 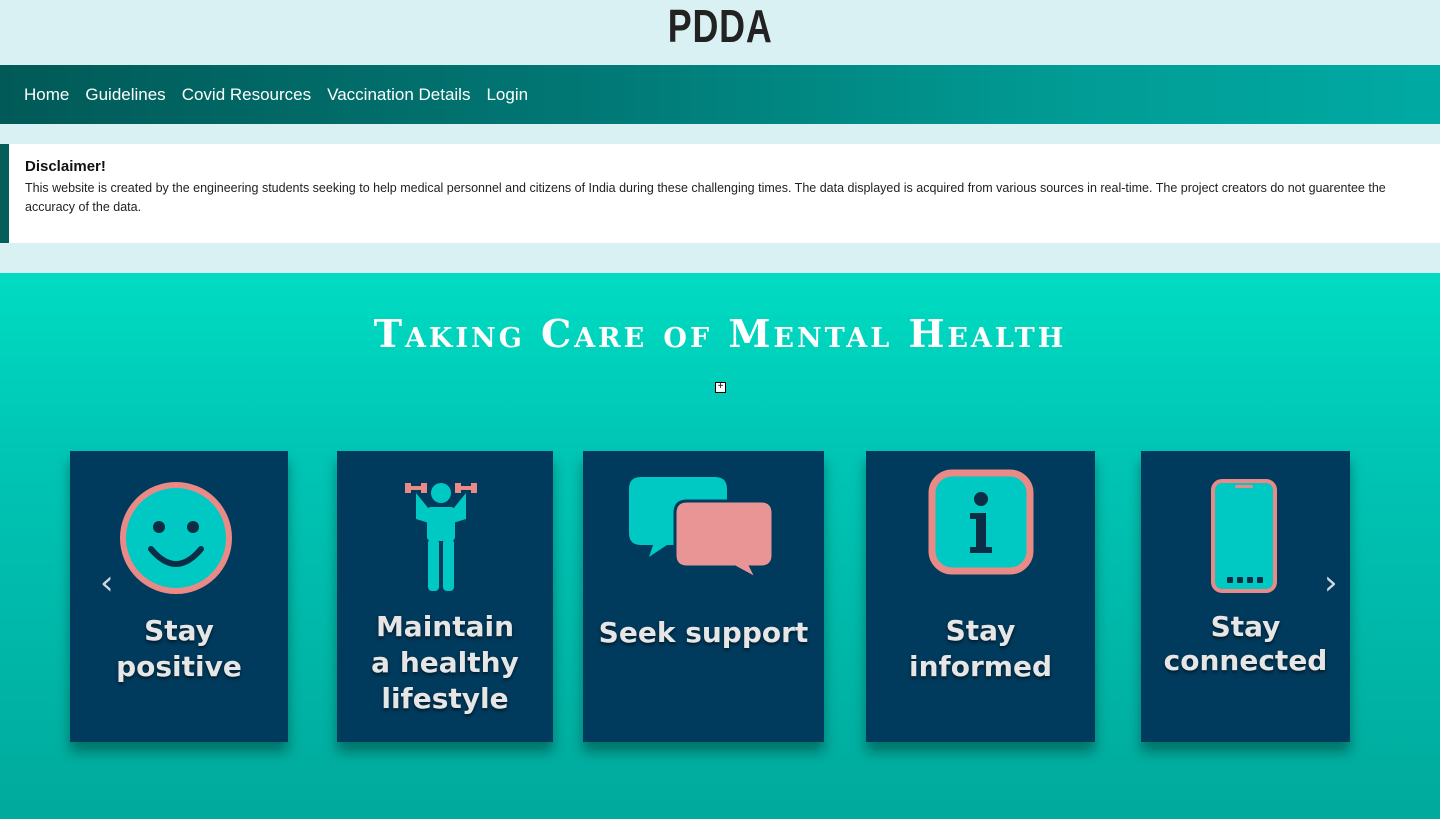 I want to click on card-label-line2: a healthy, so click(x=445, y=662).